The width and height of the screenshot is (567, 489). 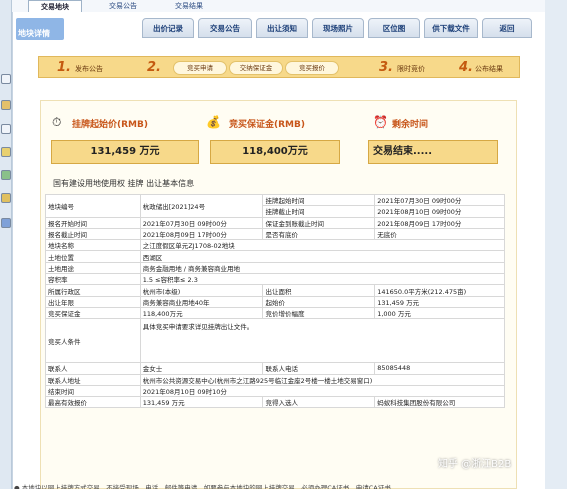 What do you see at coordinates (6, 79) in the screenshot?
I see `search-icon` at bounding box center [6, 79].